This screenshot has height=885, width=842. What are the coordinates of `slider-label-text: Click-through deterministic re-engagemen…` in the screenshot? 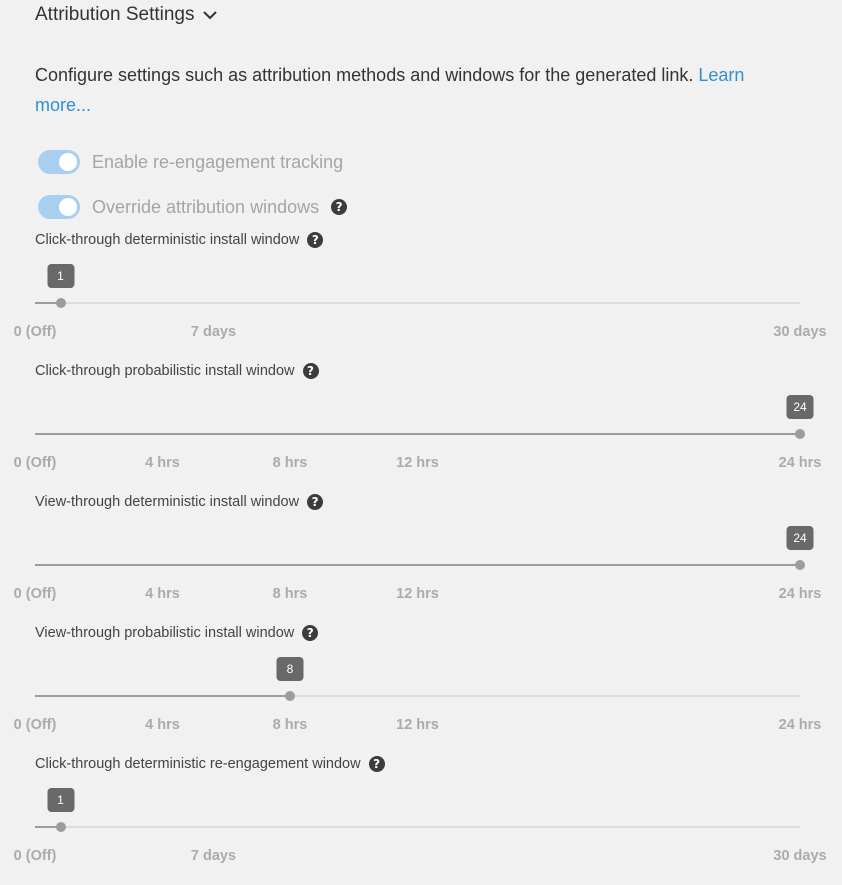 It's located at (198, 764).